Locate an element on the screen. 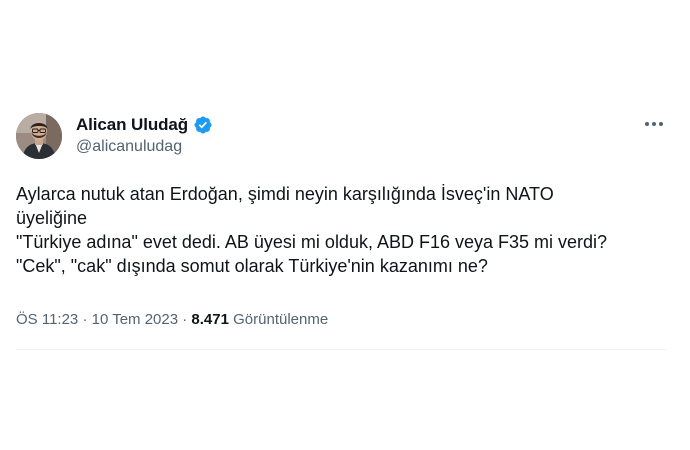 Image resolution: width=690 pixels, height=450 pixels. avatar is located at coordinates (39, 136).